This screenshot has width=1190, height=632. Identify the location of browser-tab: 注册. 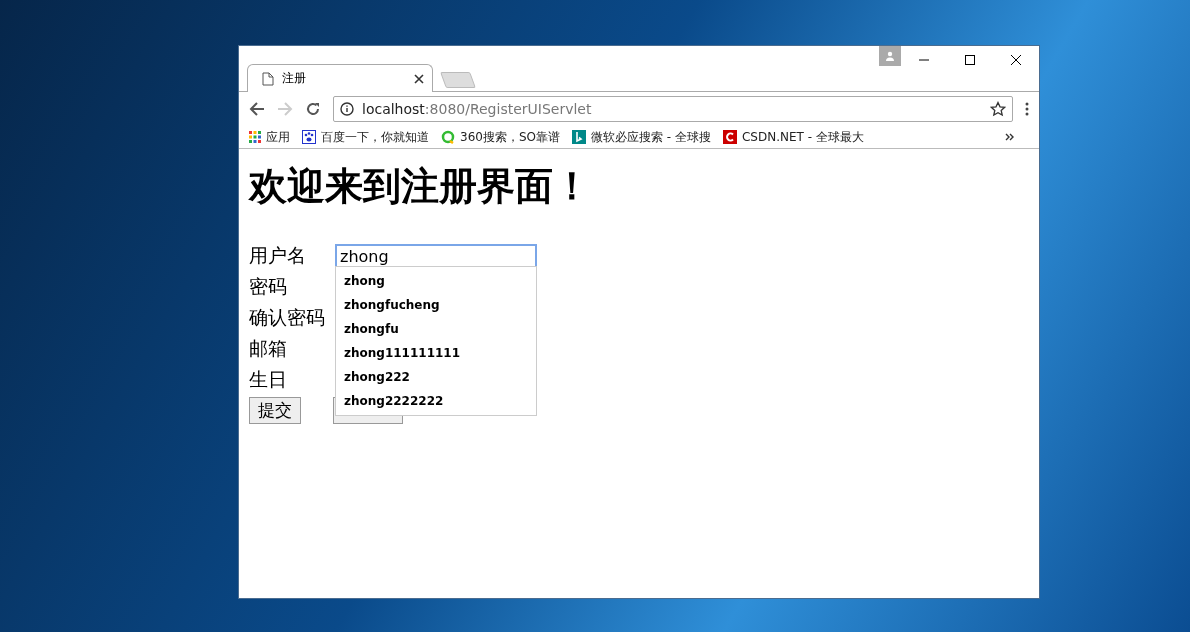
(340, 78).